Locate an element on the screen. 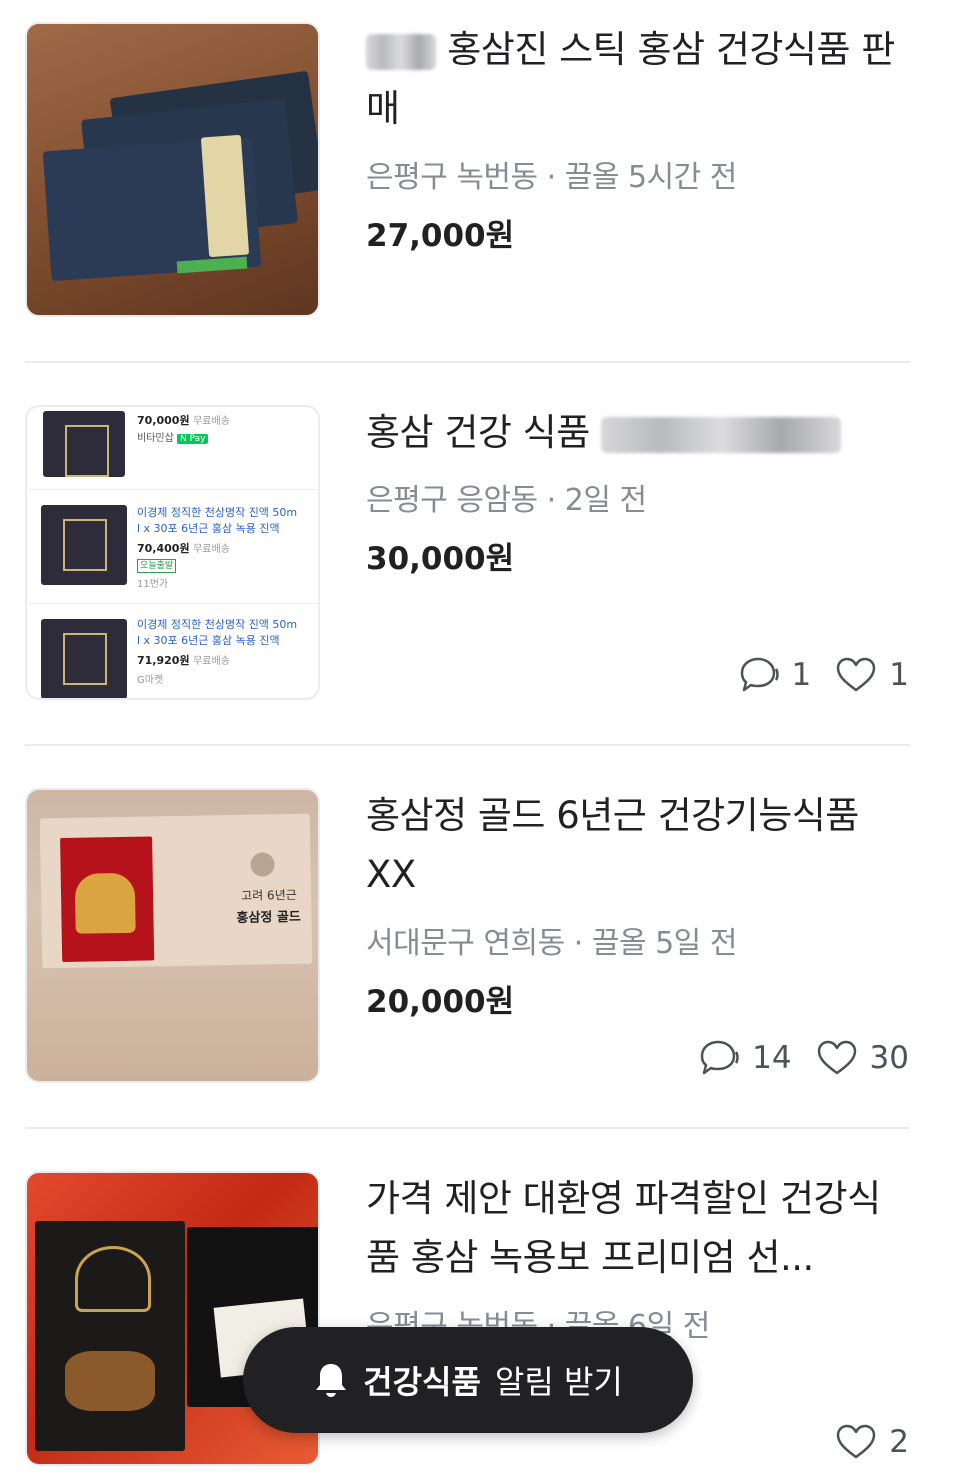  listing-meta: 은평구 응암동 · 2일 전 is located at coordinates (506, 500).